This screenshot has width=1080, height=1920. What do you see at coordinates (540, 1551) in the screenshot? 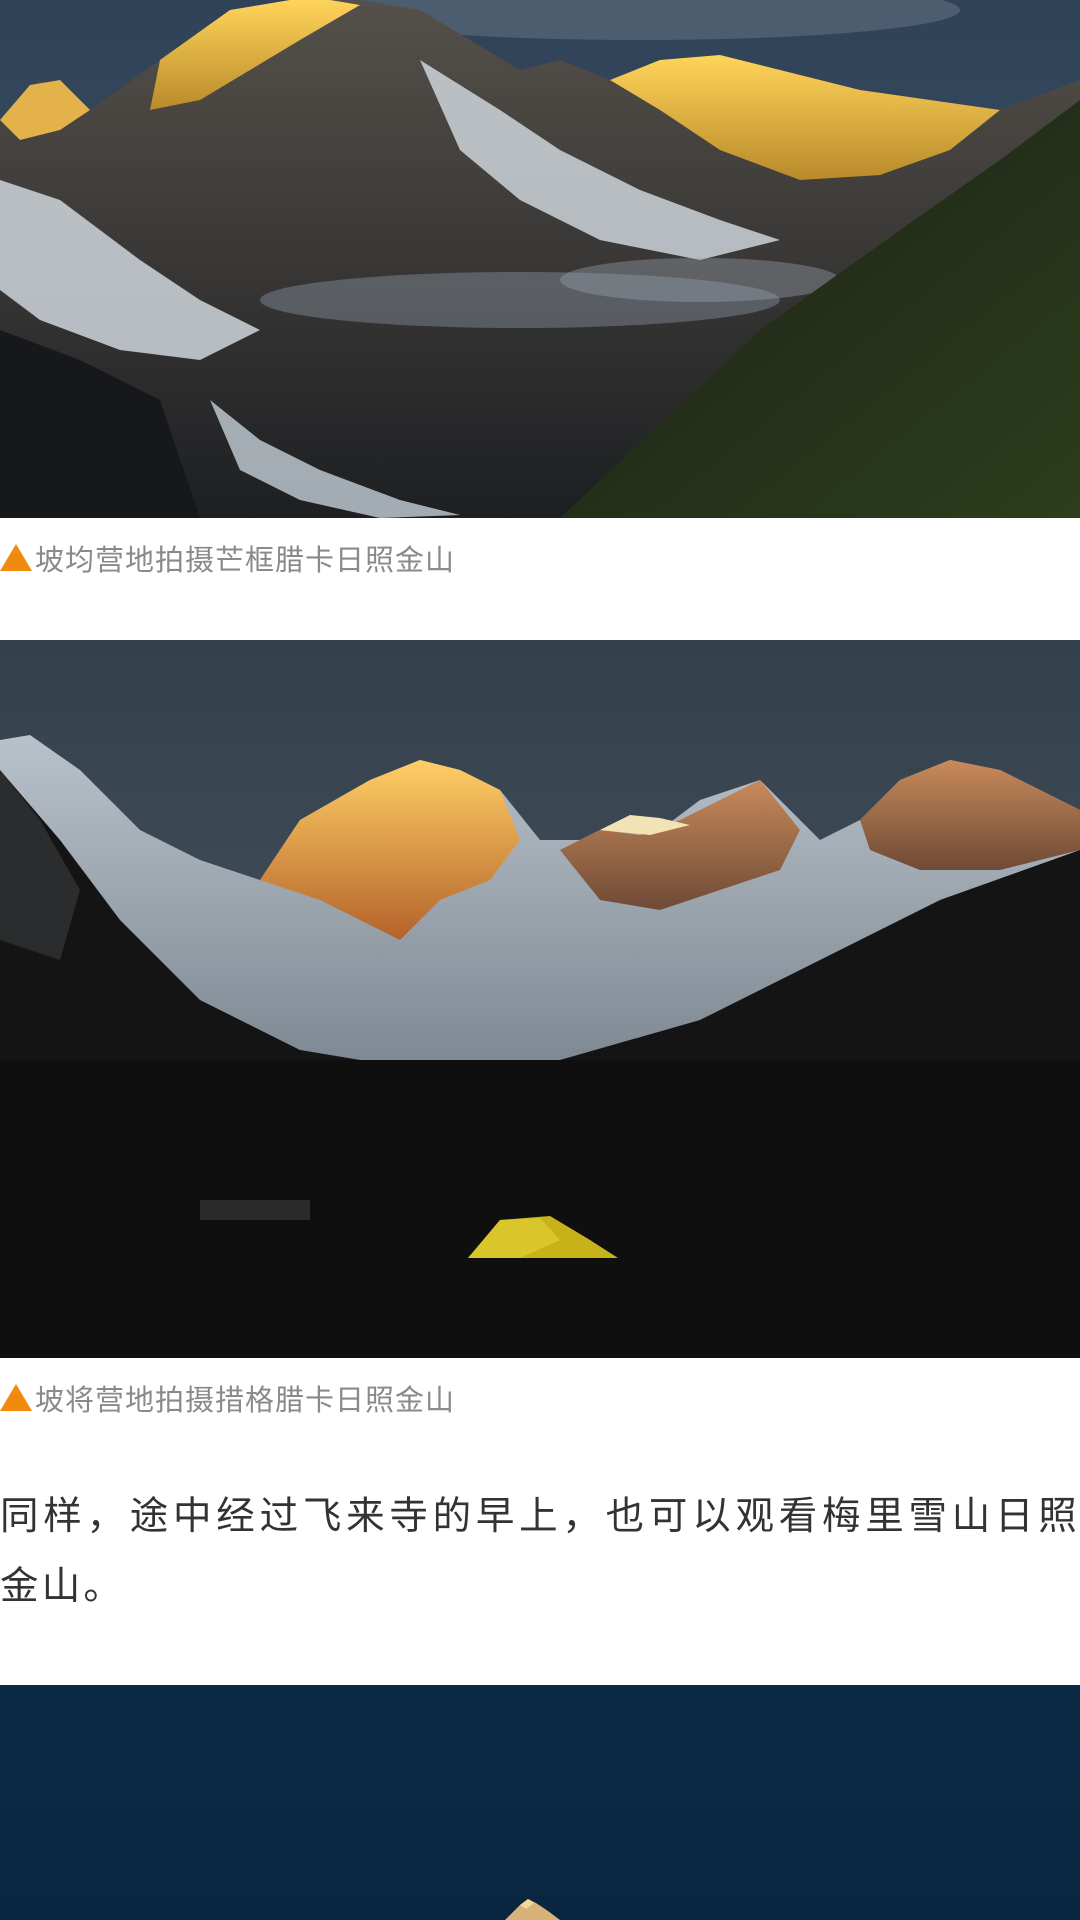
I see `article-paragraph: 同样，途中经过飞来寺的早上，也可以观看梅里雪山日照金山。` at bounding box center [540, 1551].